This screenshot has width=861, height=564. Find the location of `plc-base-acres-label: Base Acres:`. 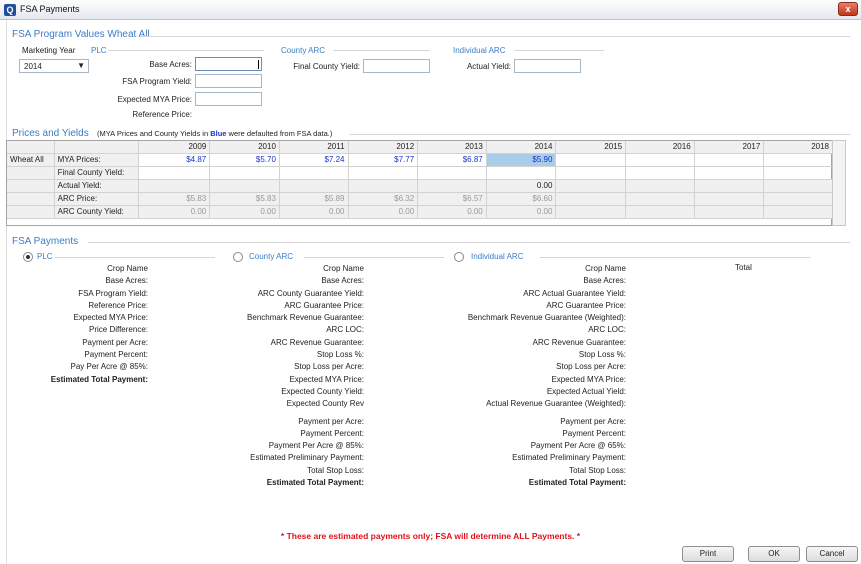

plc-base-acres-label: Base Acres: is located at coordinates (126, 281).